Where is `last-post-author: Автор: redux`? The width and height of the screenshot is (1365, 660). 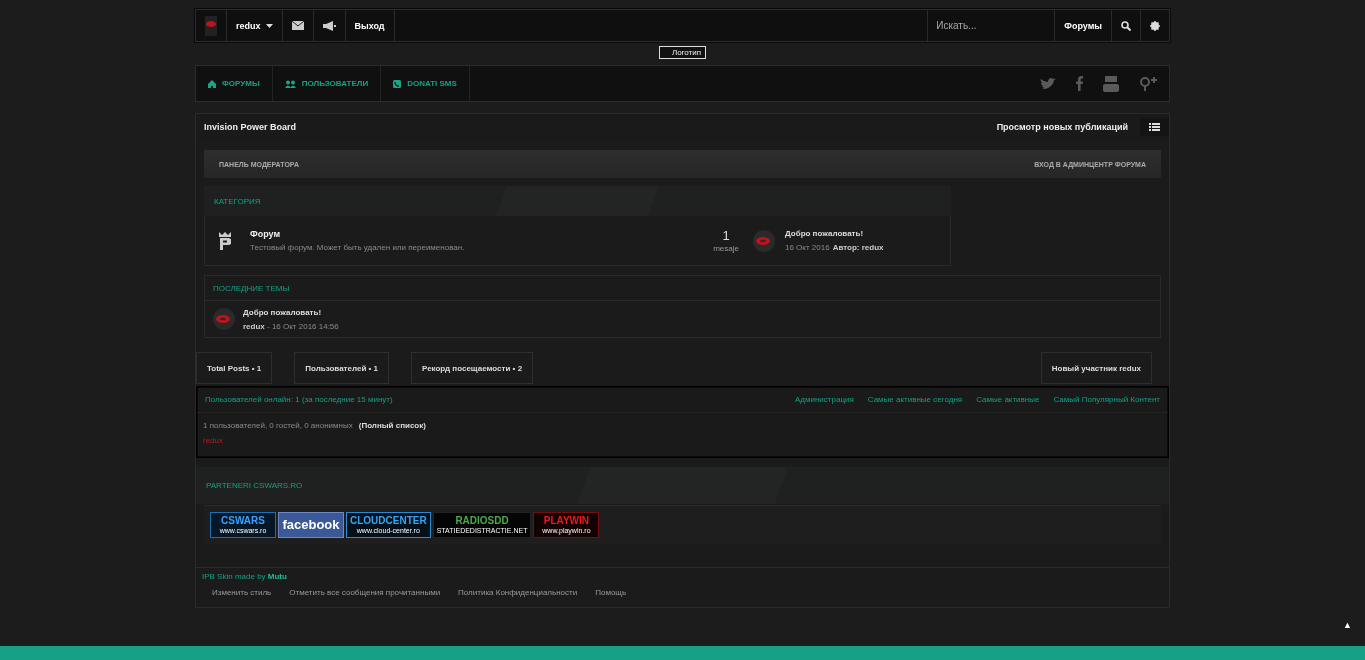
last-post-author: Автор: redux is located at coordinates (858, 247).